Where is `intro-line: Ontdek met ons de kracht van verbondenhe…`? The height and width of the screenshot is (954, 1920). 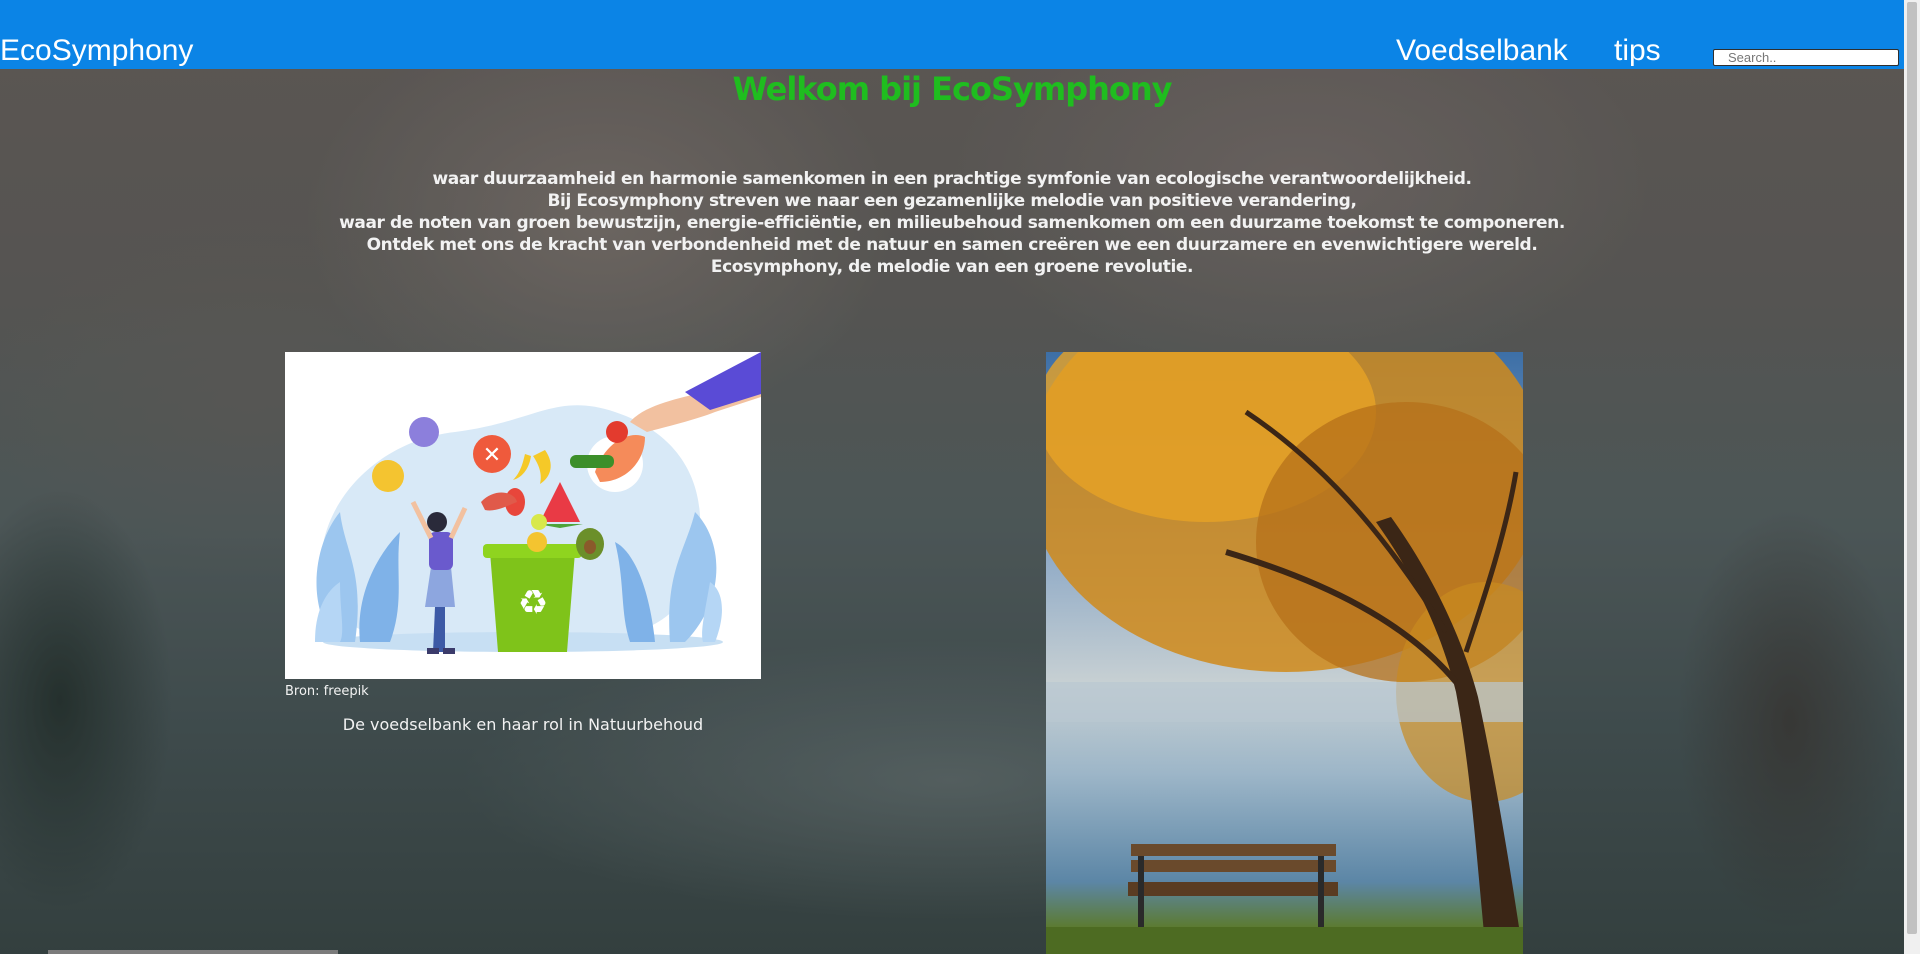 intro-line: Ontdek met ons de kracht van verbondenhe… is located at coordinates (952, 245).